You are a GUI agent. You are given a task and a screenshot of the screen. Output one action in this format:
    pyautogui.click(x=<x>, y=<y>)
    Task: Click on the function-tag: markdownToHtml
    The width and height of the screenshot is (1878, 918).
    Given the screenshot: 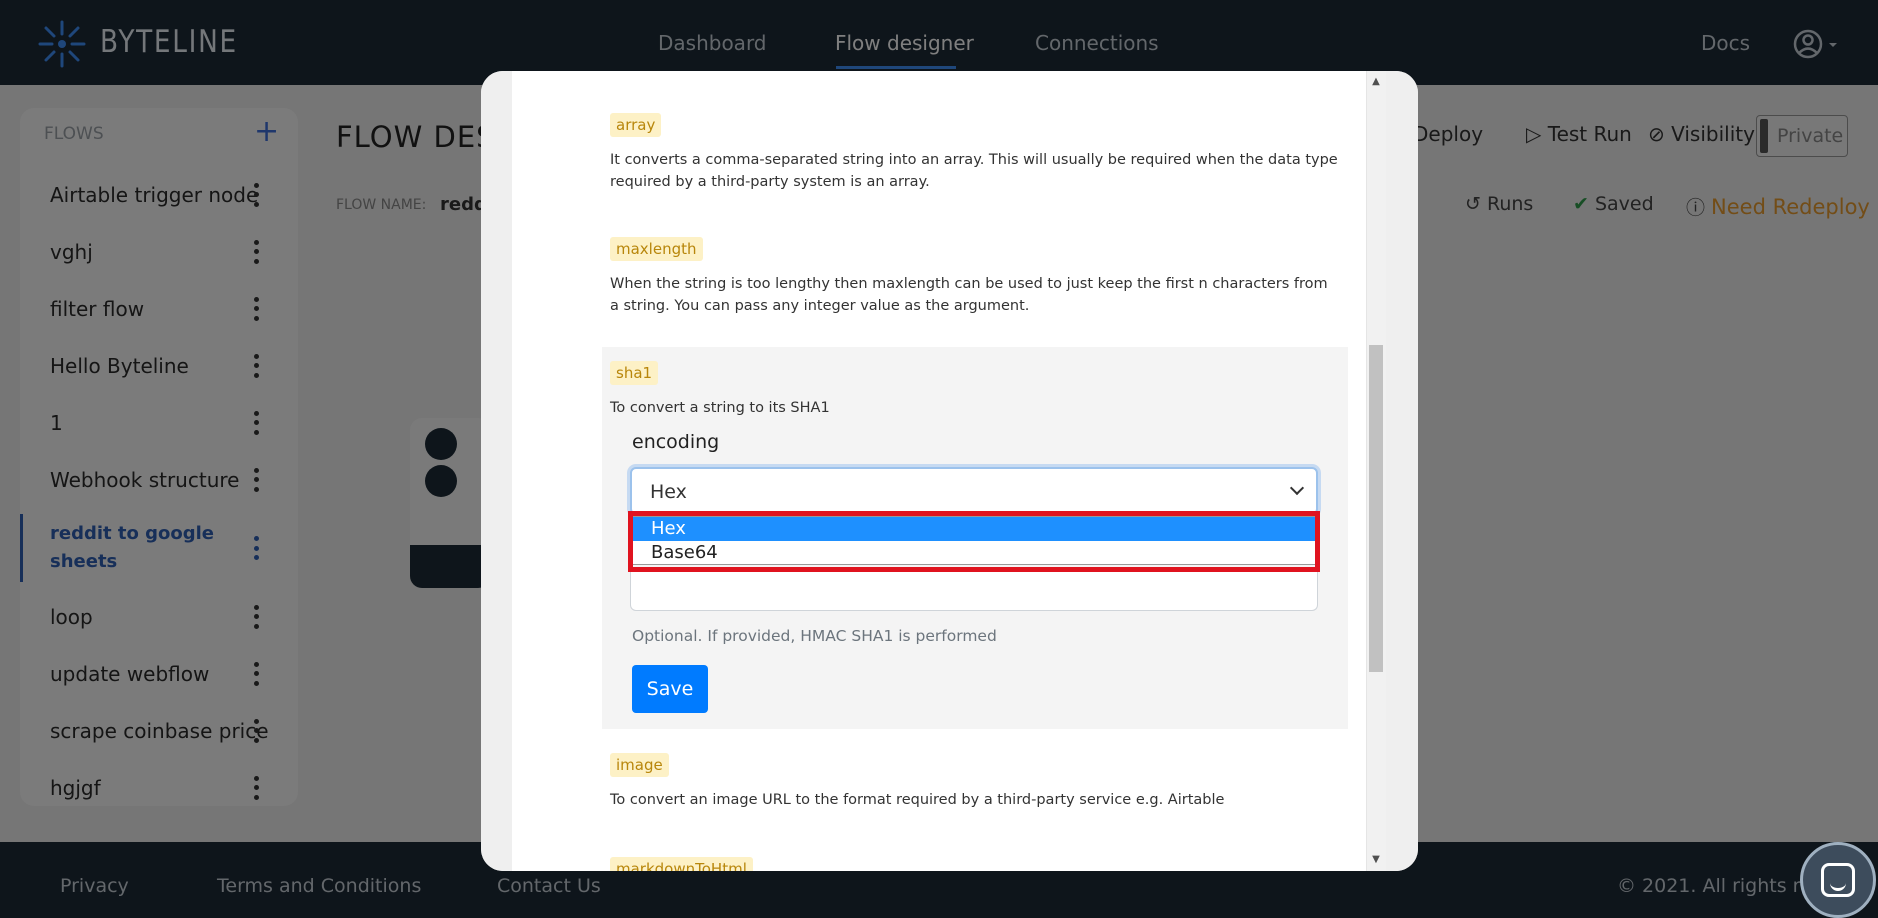 What is the action you would take?
    pyautogui.click(x=681, y=864)
    